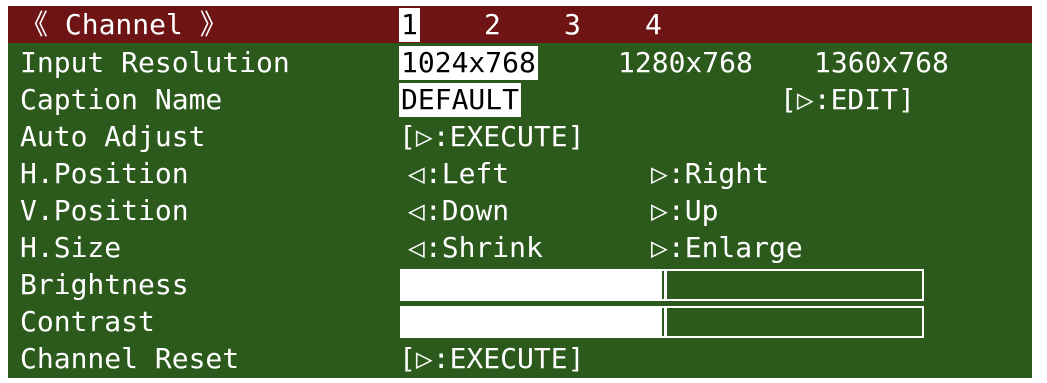 This screenshot has height=383, width=1047. Describe the element at coordinates (155, 62) in the screenshot. I see `input-resolution-label: Input Resolution` at that location.